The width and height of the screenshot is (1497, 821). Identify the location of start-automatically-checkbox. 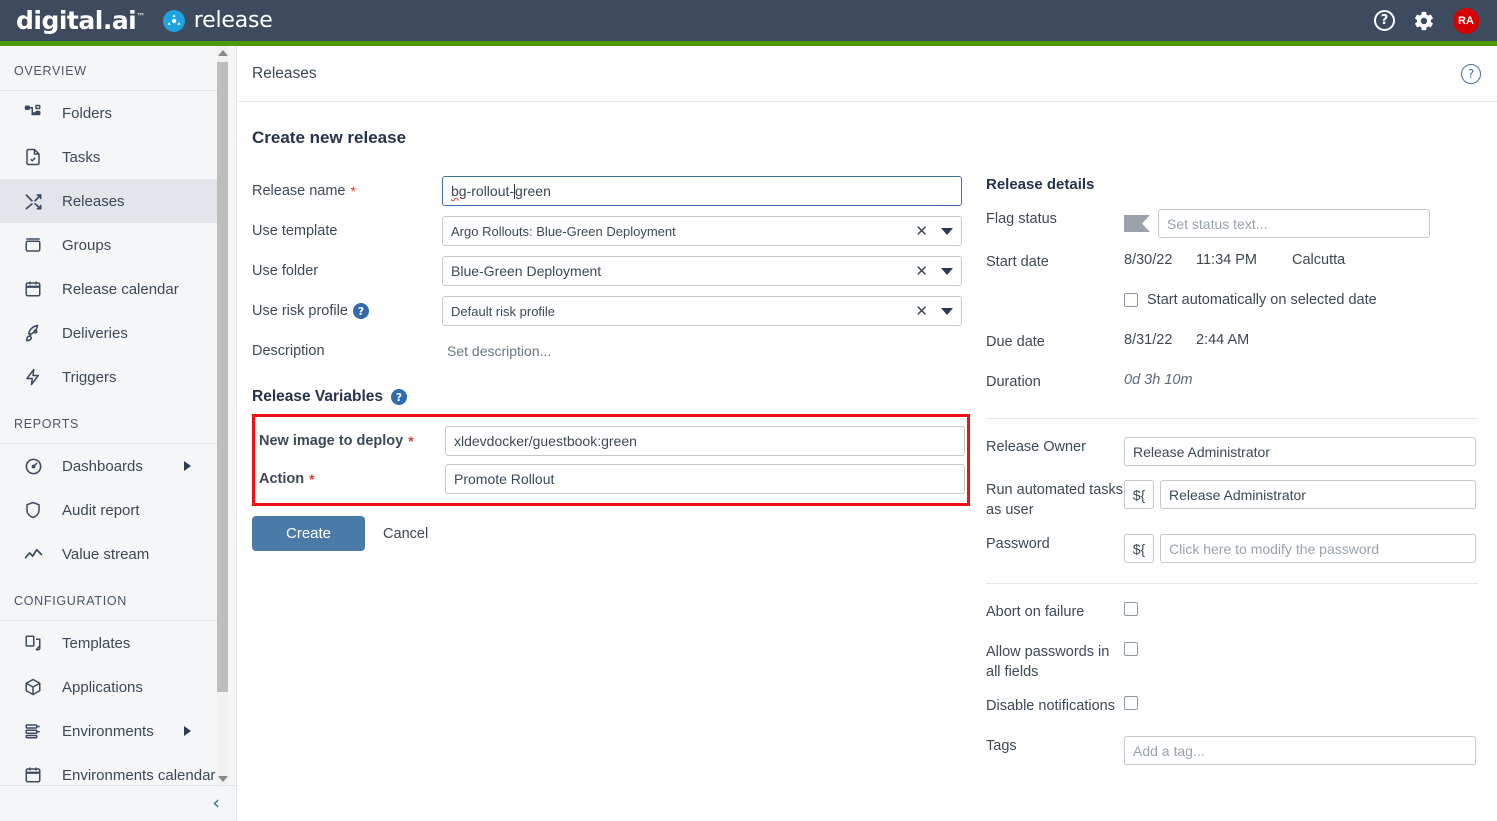
(1131, 300).